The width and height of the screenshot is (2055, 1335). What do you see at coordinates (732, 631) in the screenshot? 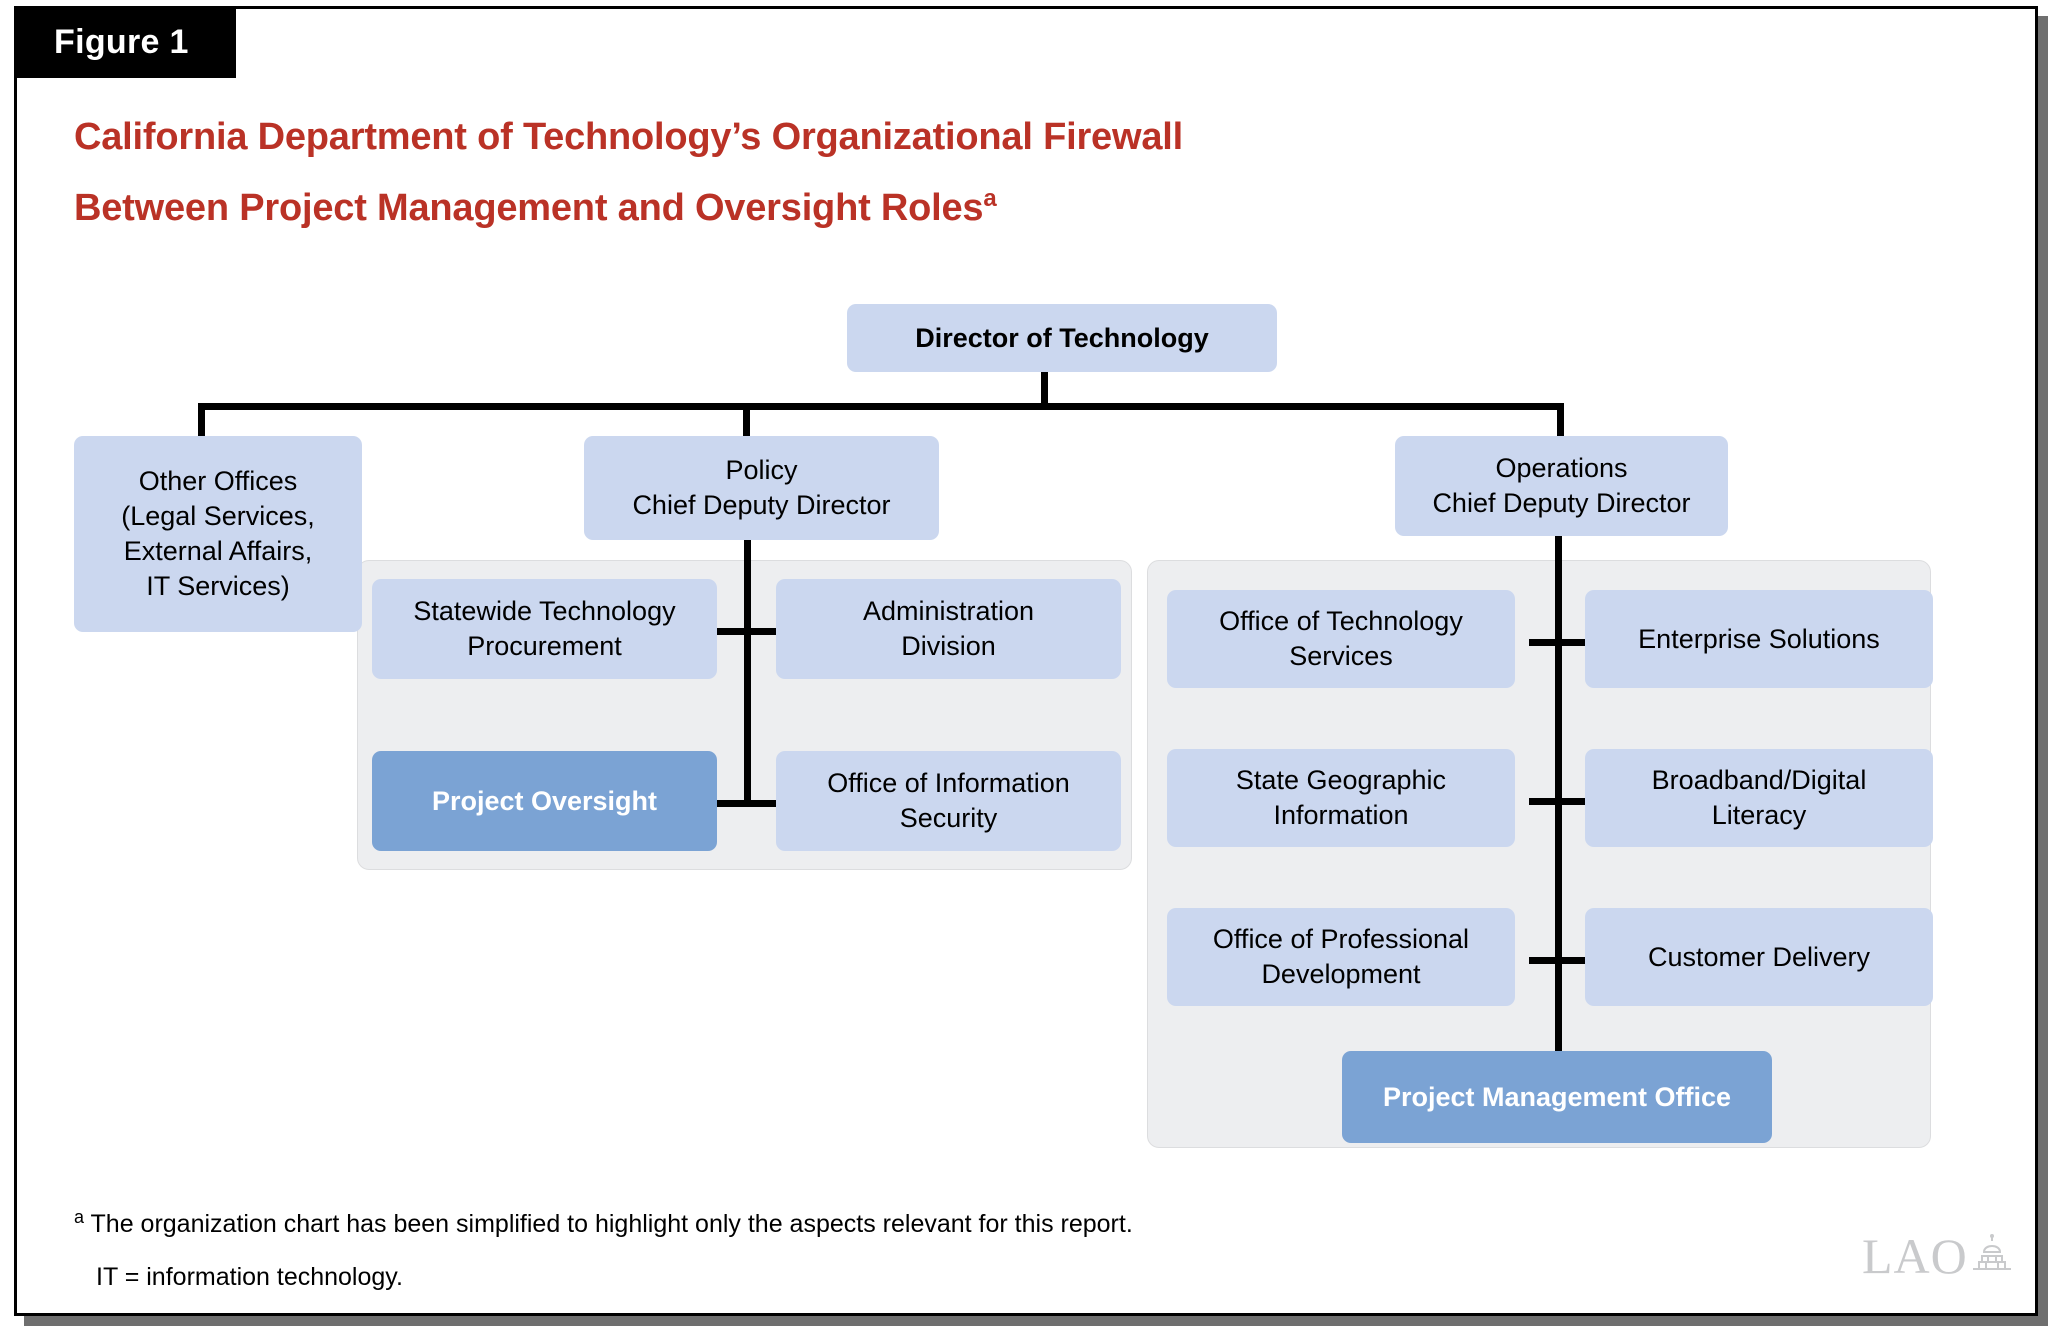
I see `connector-policy-row1-left` at bounding box center [732, 631].